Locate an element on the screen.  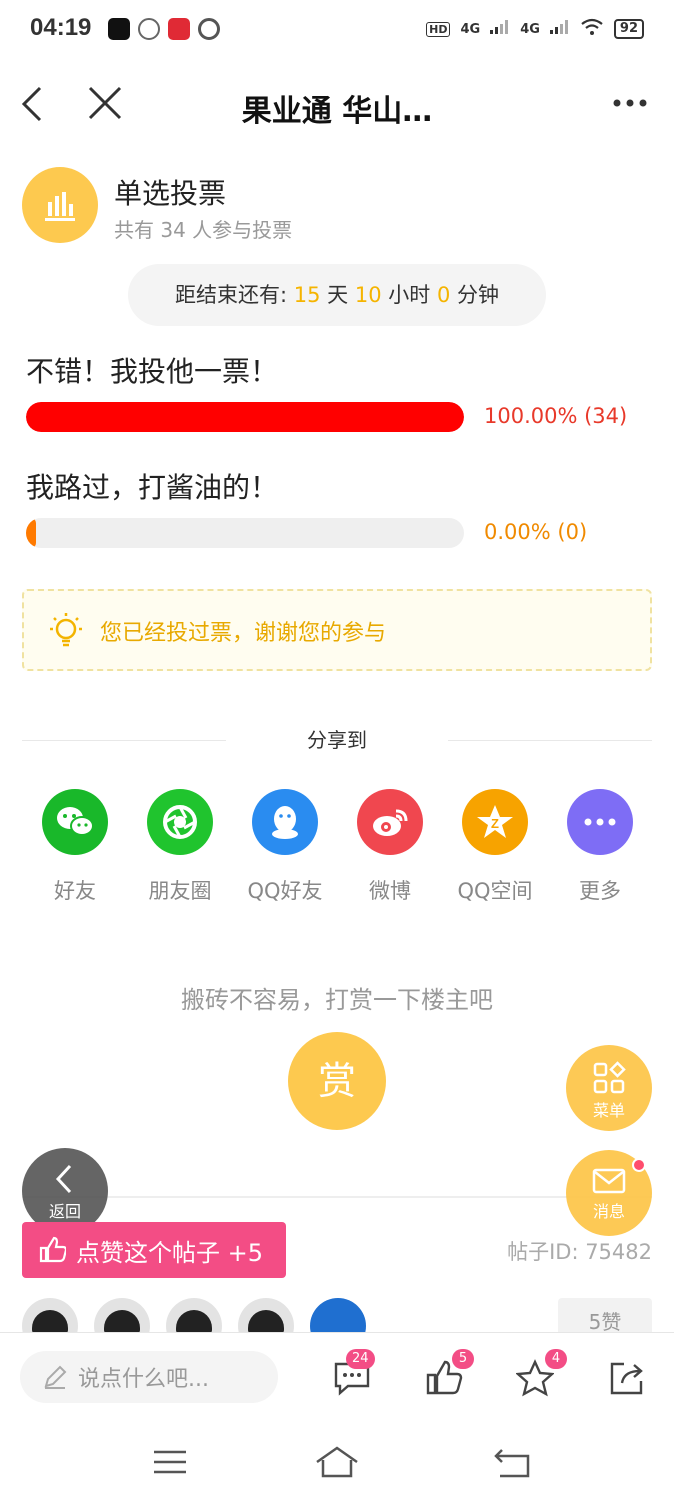
app-notification-icon is located at coordinates (179, 29).